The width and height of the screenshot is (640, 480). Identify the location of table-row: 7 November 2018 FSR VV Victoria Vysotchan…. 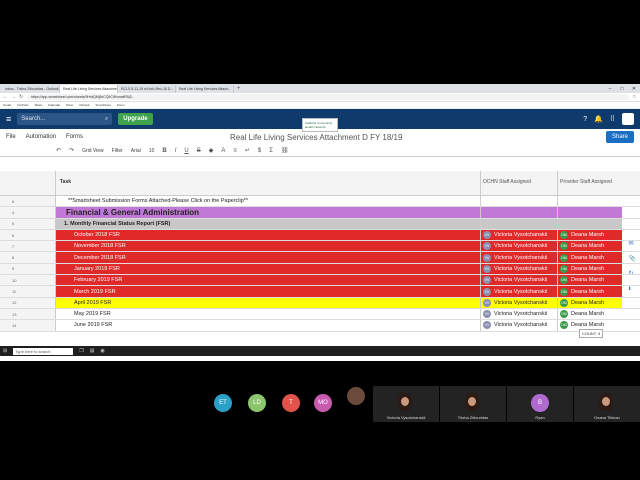
(320, 247).